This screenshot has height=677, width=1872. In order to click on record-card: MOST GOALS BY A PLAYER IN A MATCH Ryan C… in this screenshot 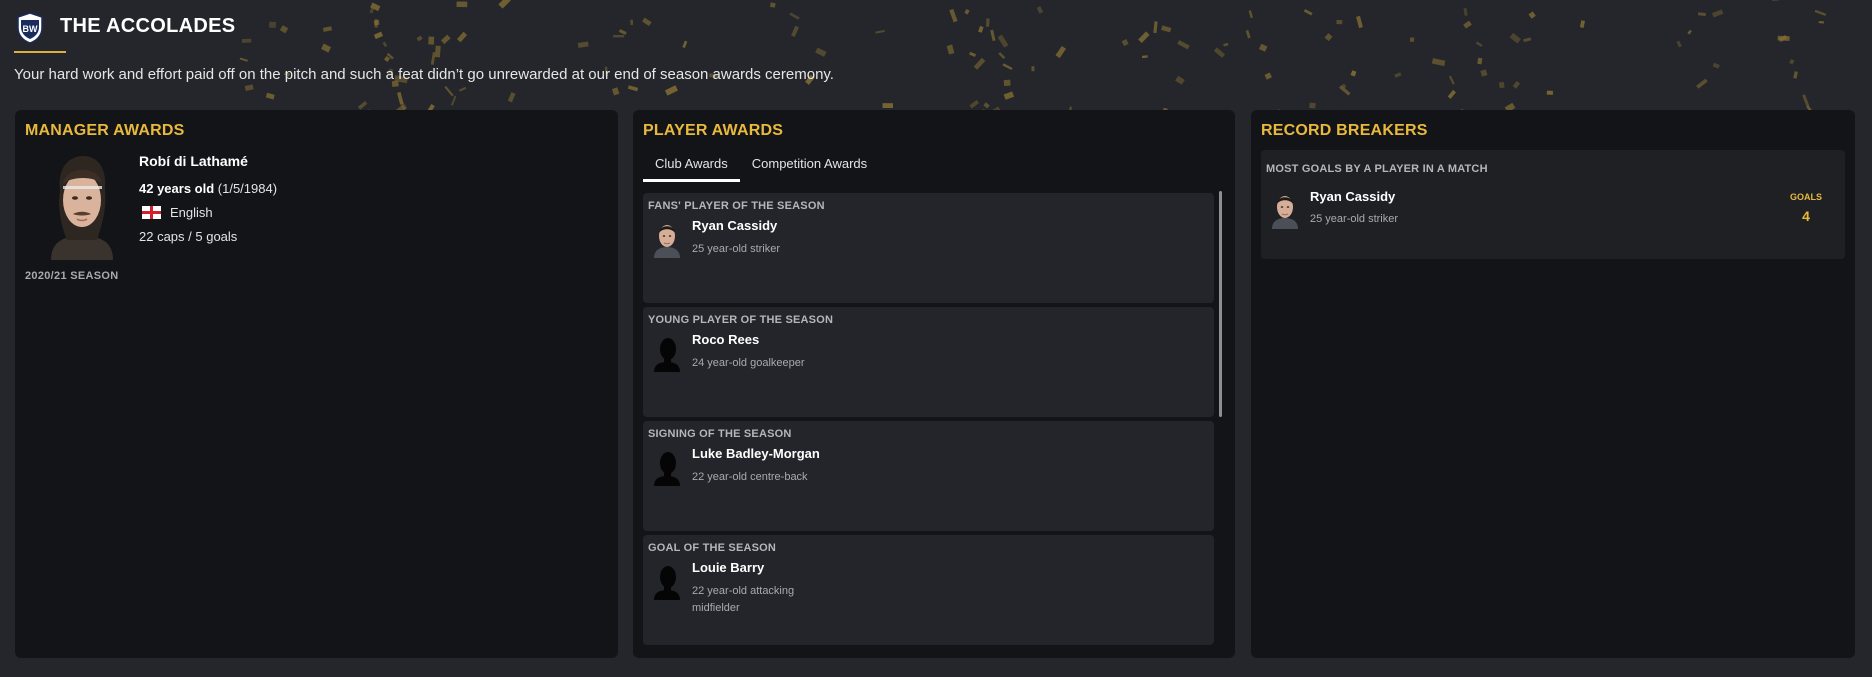, I will do `click(1553, 204)`.